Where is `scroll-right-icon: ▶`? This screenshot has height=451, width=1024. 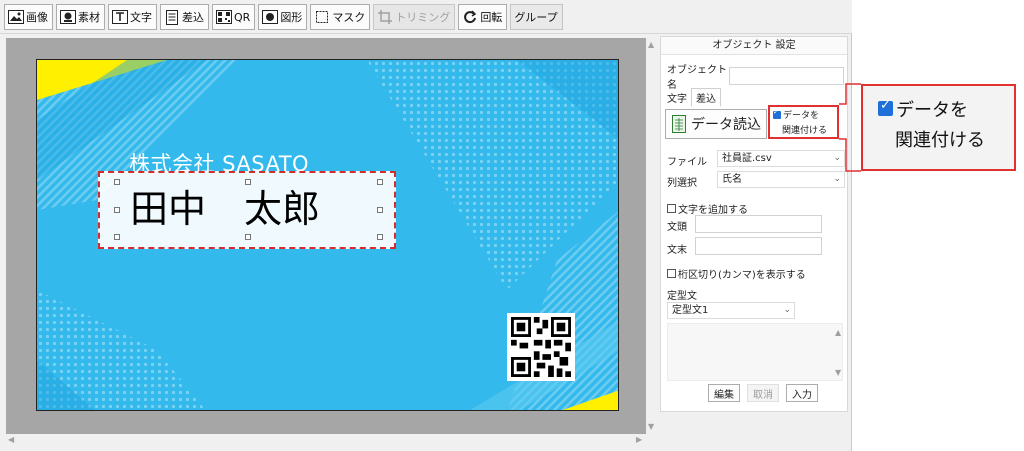 scroll-right-icon: ▶ is located at coordinates (639, 439).